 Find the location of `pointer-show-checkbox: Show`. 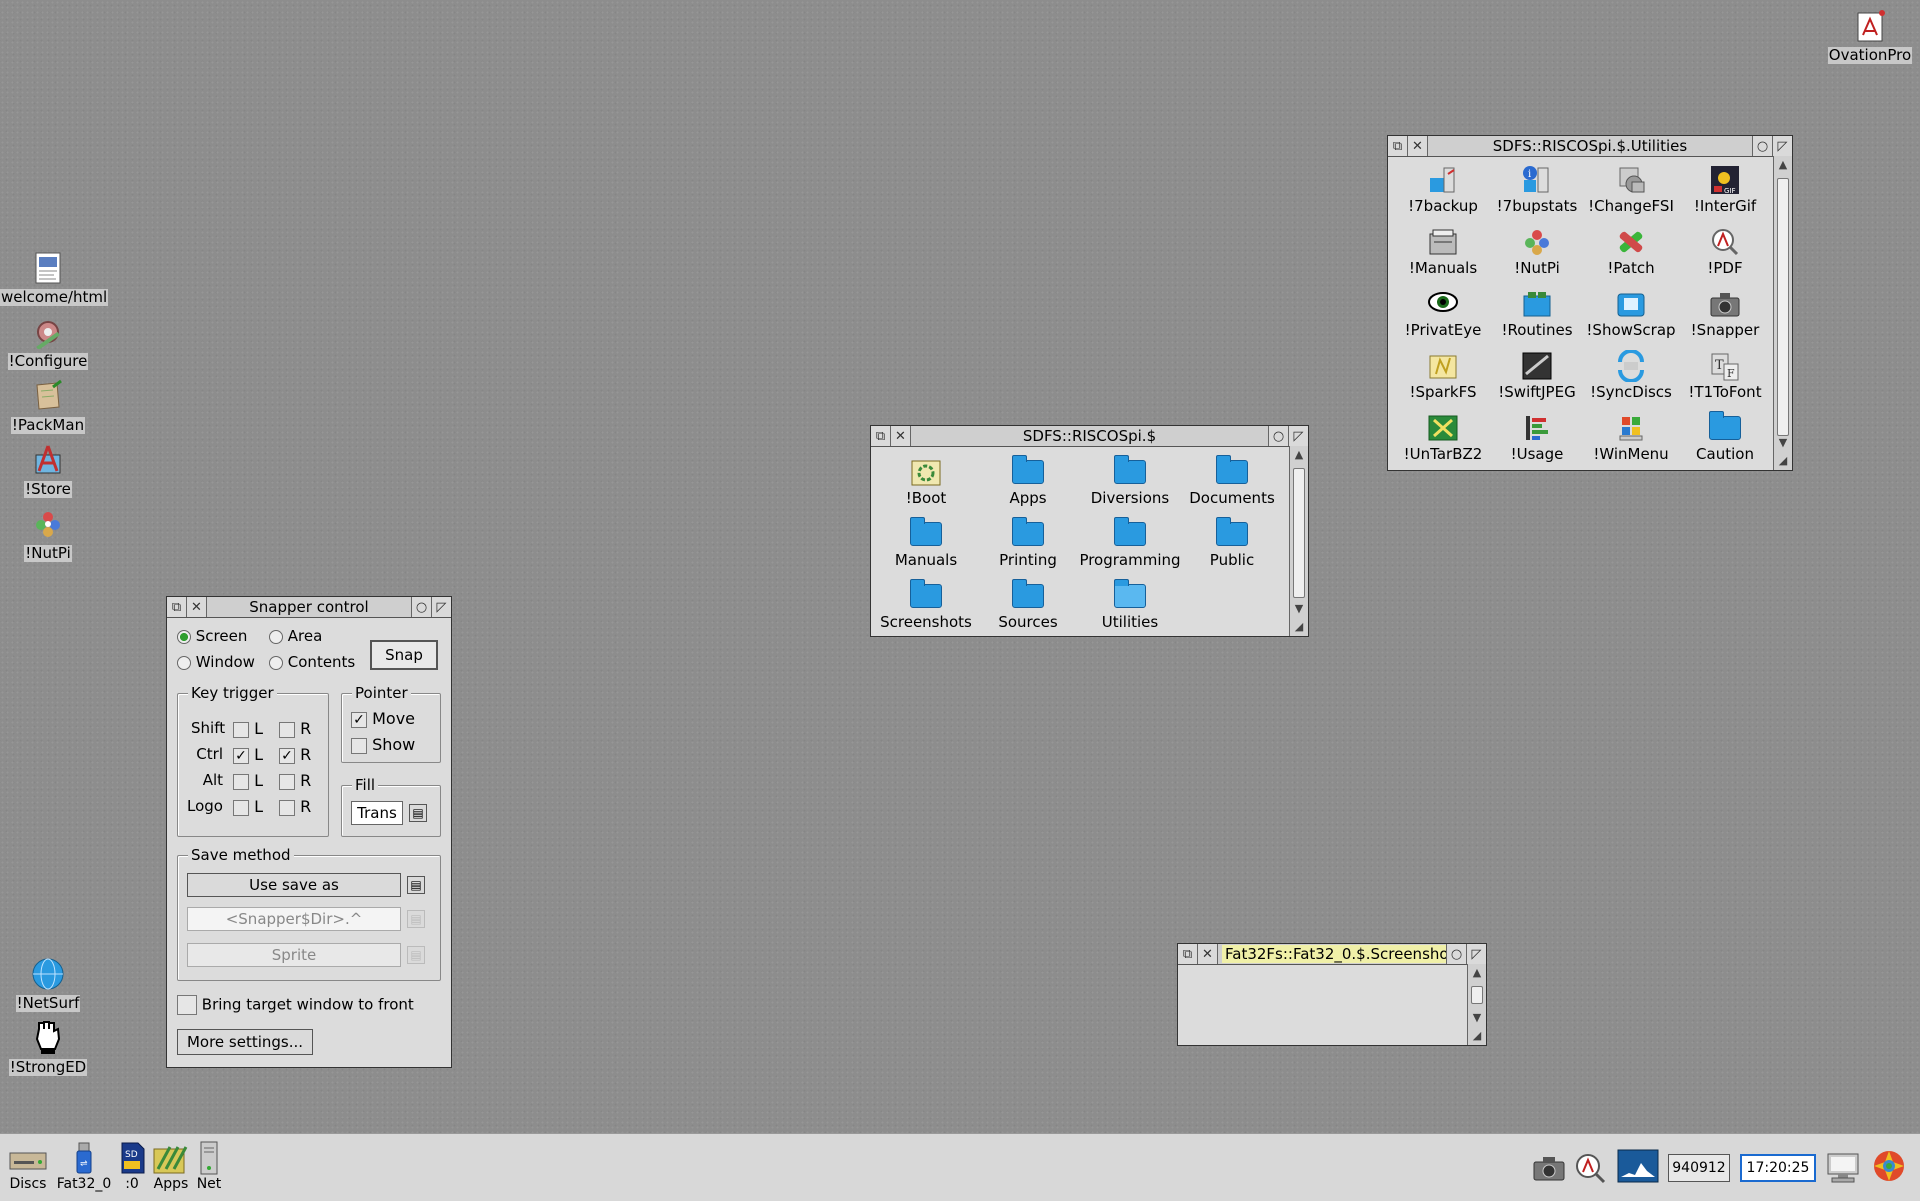

pointer-show-checkbox: Show is located at coordinates (383, 744).